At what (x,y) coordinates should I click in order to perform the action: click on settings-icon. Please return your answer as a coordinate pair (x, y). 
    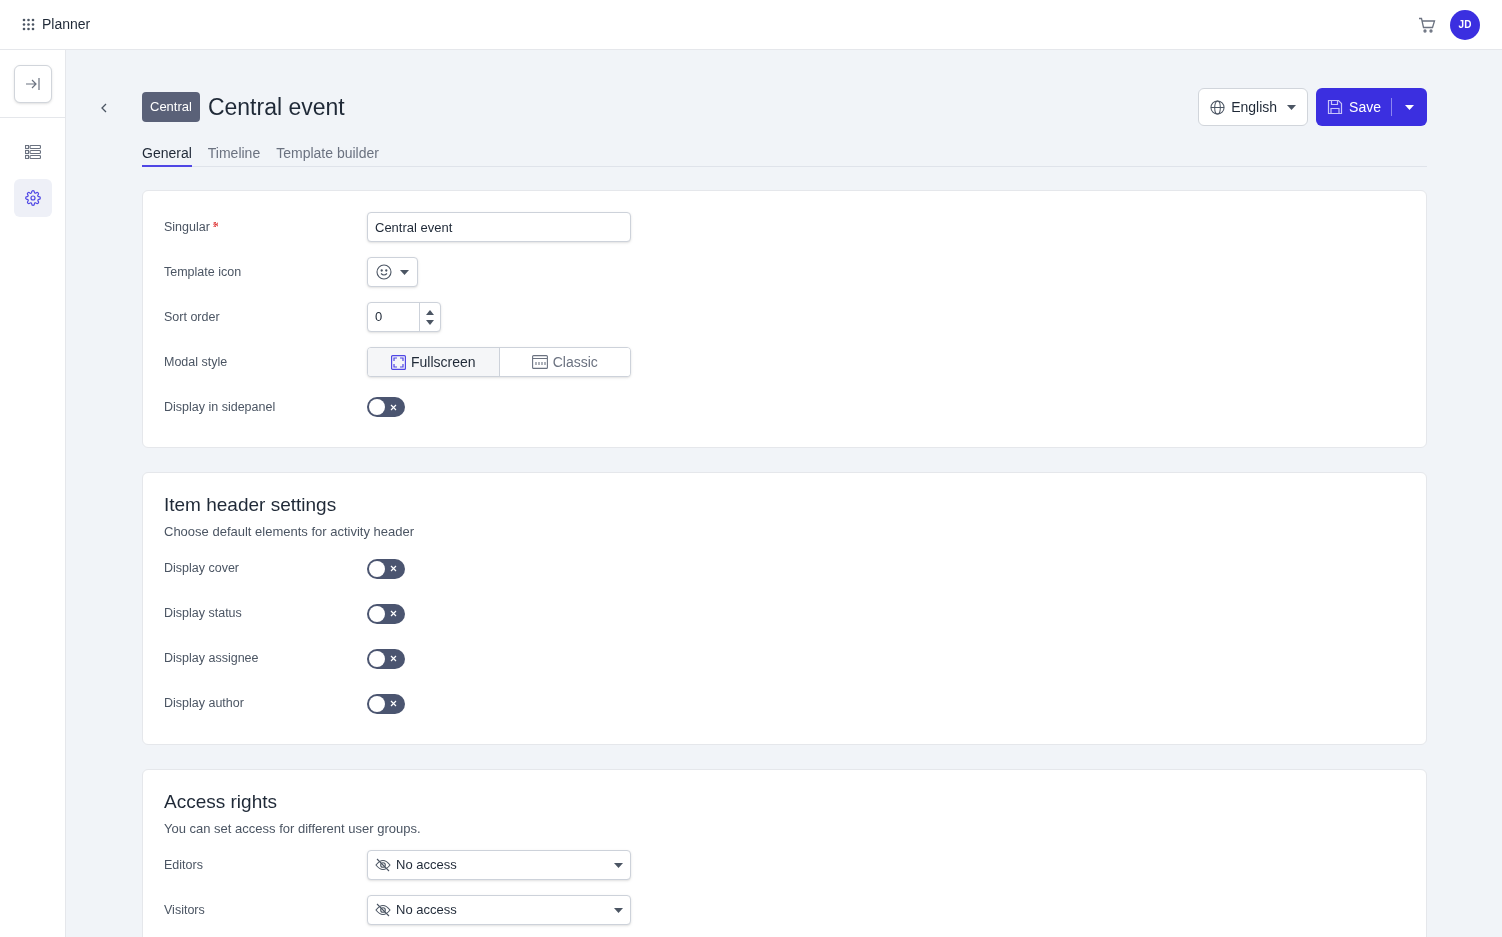
    Looking at the image, I should click on (32, 198).